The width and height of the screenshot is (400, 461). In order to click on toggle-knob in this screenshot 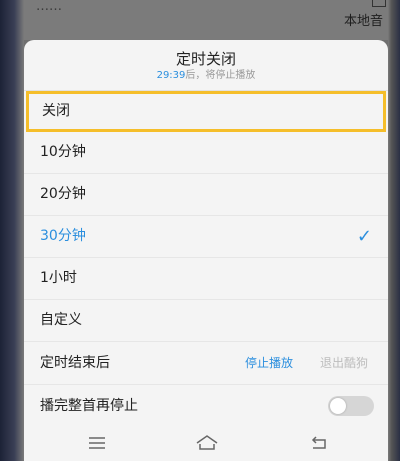, I will do `click(338, 406)`.